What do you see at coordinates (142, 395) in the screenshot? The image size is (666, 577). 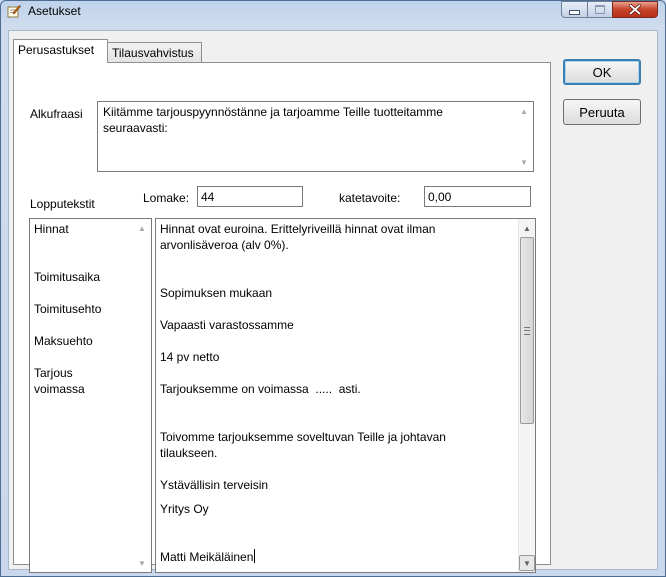 I see `list-scrollbar: ▲ ▼` at bounding box center [142, 395].